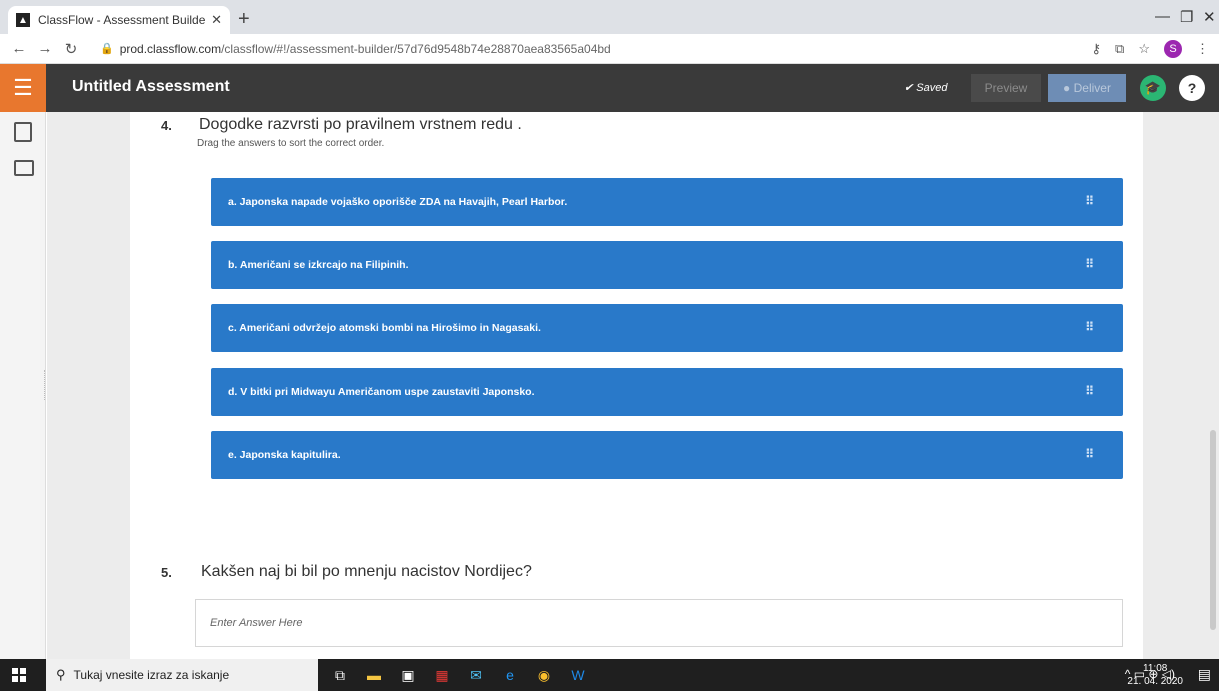 The image size is (1219, 691). Describe the element at coordinates (88, 385) in the screenshot. I see `canvas-margin-left` at that location.